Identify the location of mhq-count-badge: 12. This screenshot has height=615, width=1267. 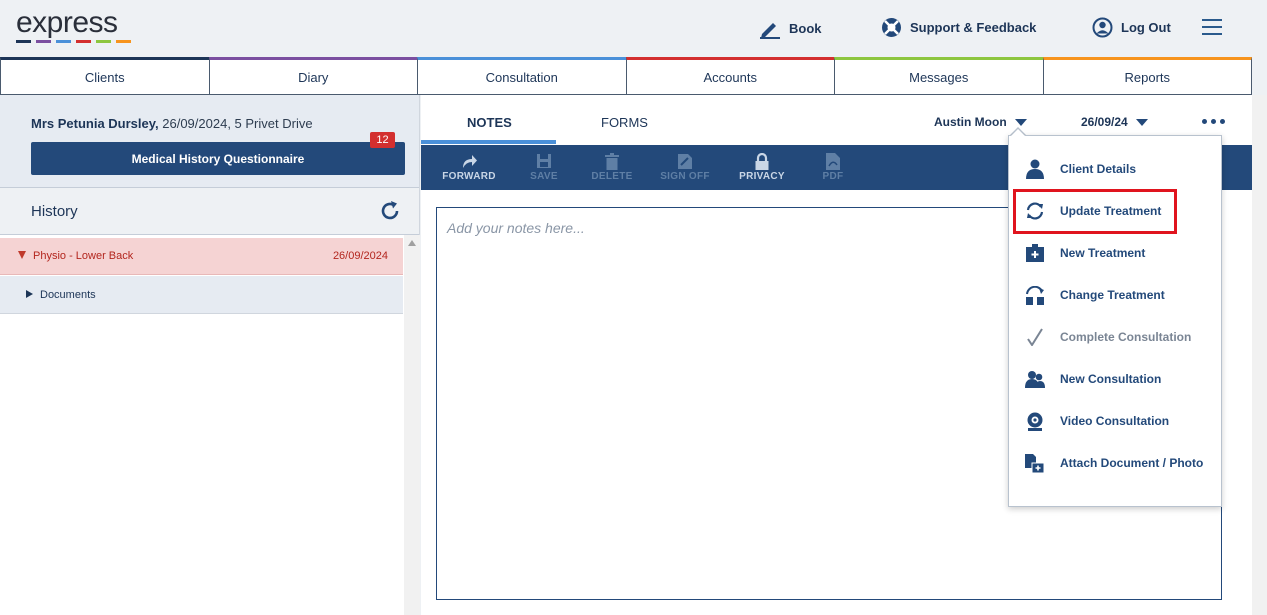
(382, 140).